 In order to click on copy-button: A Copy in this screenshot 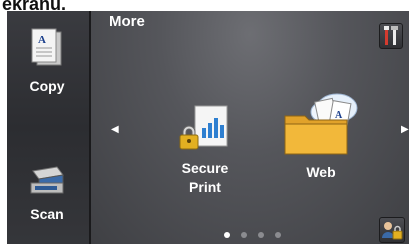, I will do `click(47, 60)`.